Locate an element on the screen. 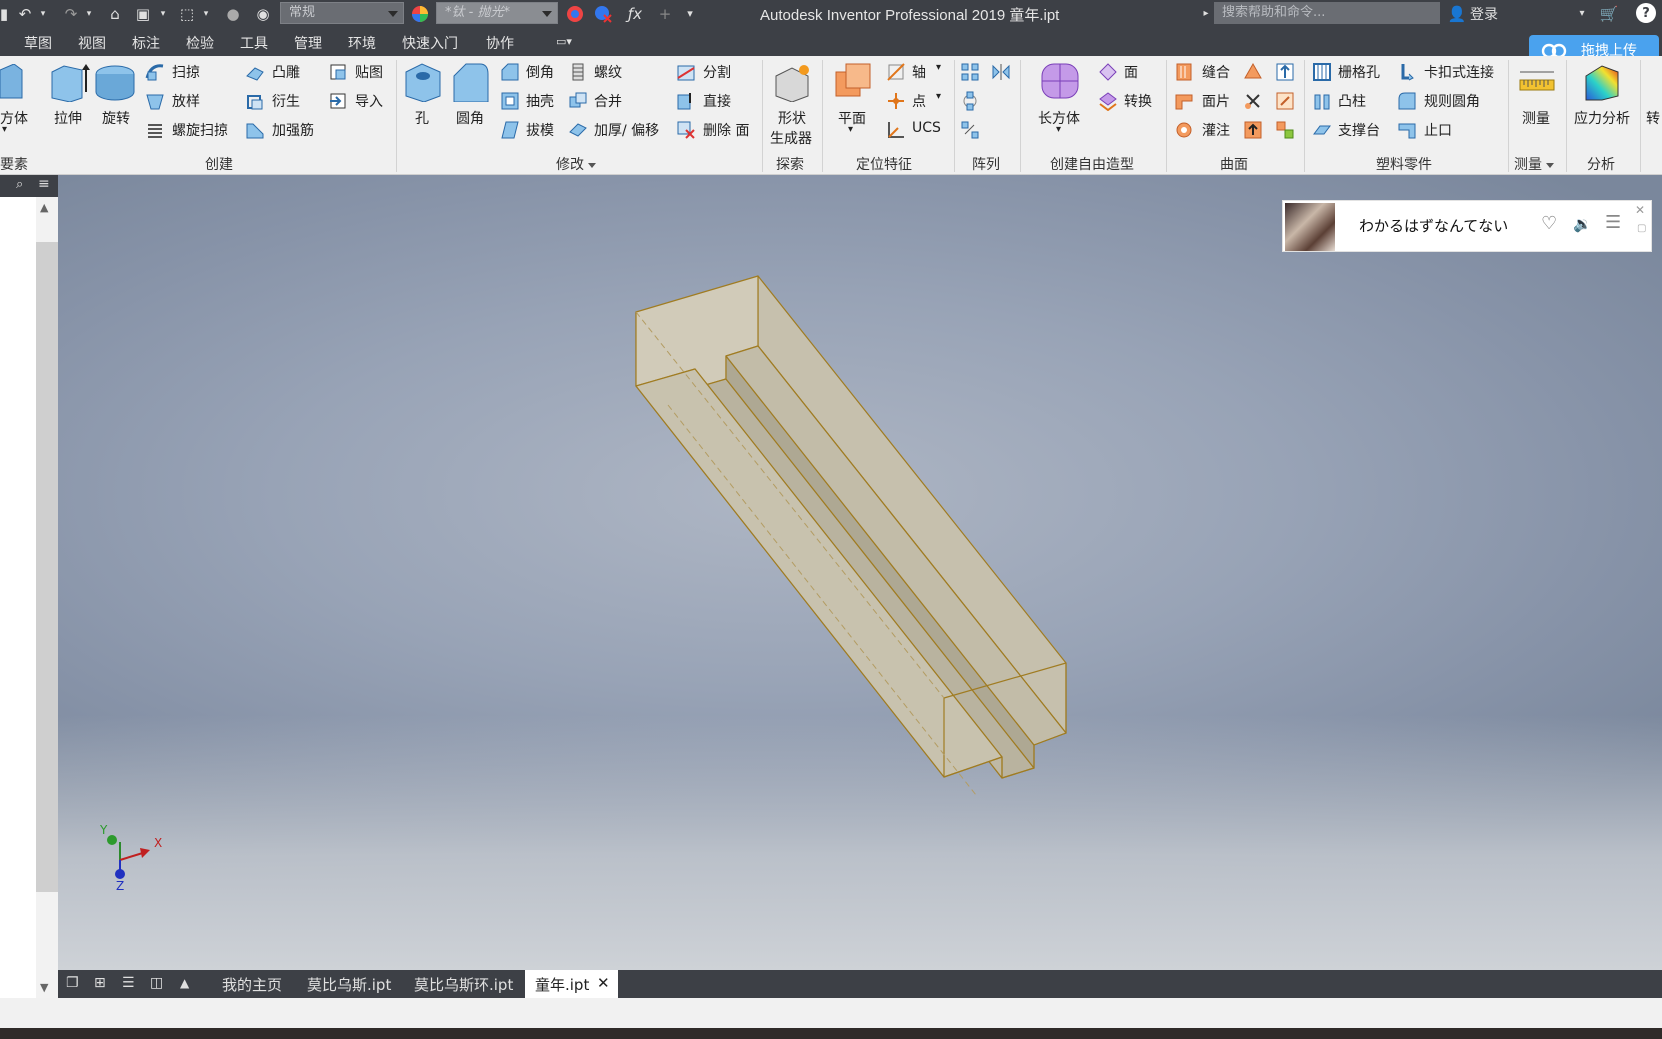 The image size is (1662, 1039). save-icon: ▣ is located at coordinates (143, 13).